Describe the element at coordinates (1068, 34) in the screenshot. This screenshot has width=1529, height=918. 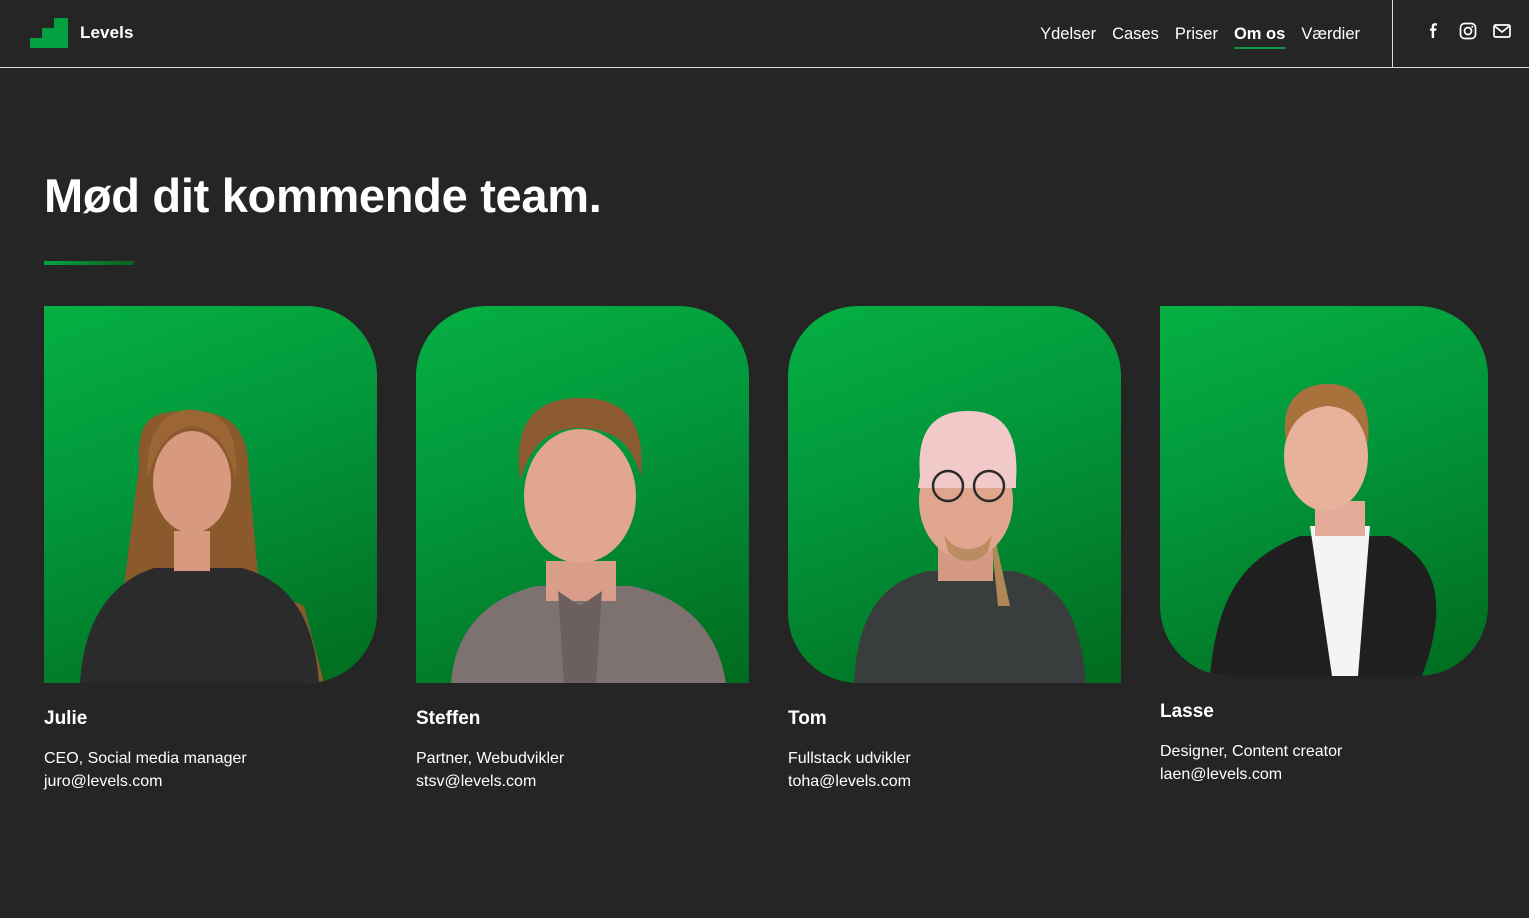
I see `nav-item-ydelser: Ydelser` at that location.